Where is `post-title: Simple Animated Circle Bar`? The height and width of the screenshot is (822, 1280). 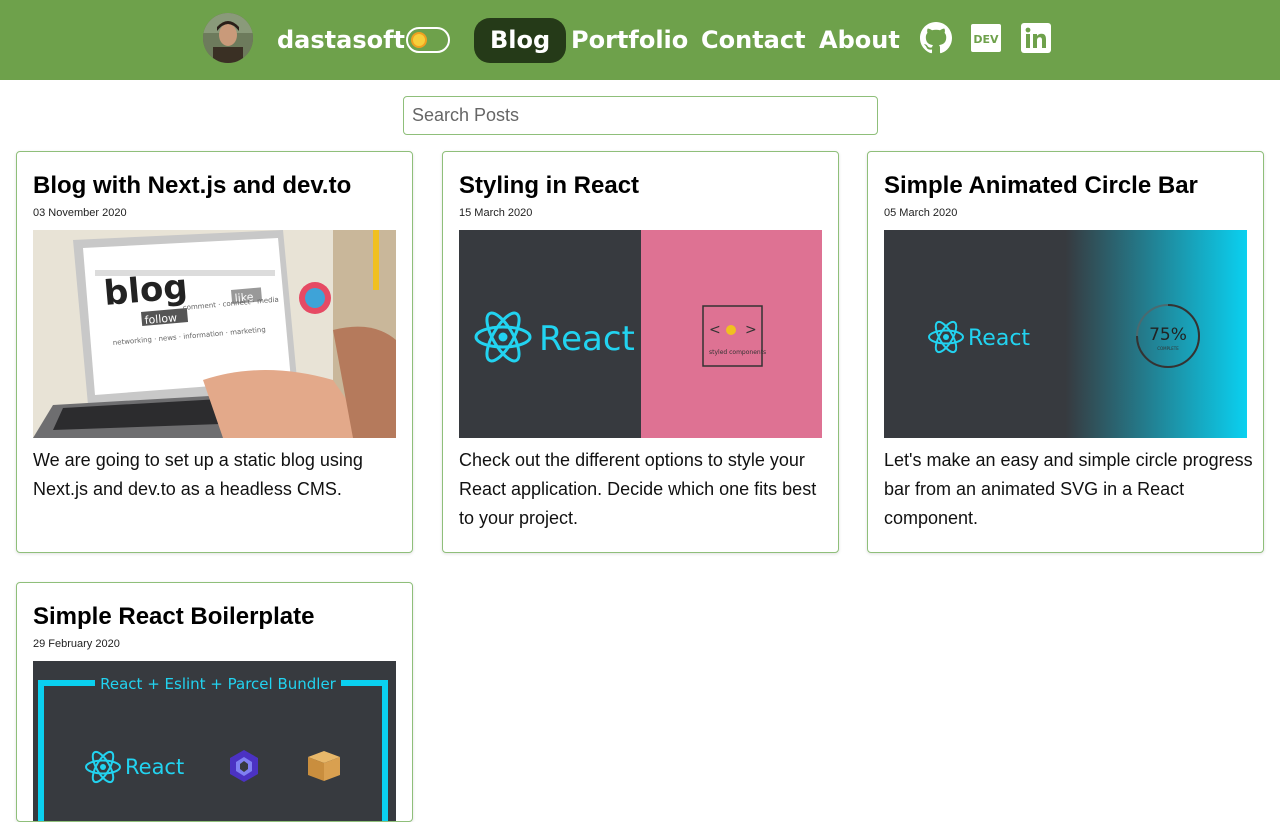 post-title: Simple Animated Circle Bar is located at coordinates (1041, 186).